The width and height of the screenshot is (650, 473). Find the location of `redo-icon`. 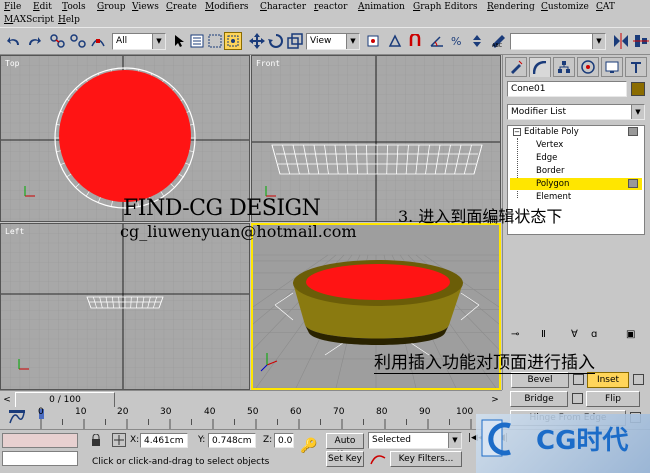

redo-icon is located at coordinates (34, 41).